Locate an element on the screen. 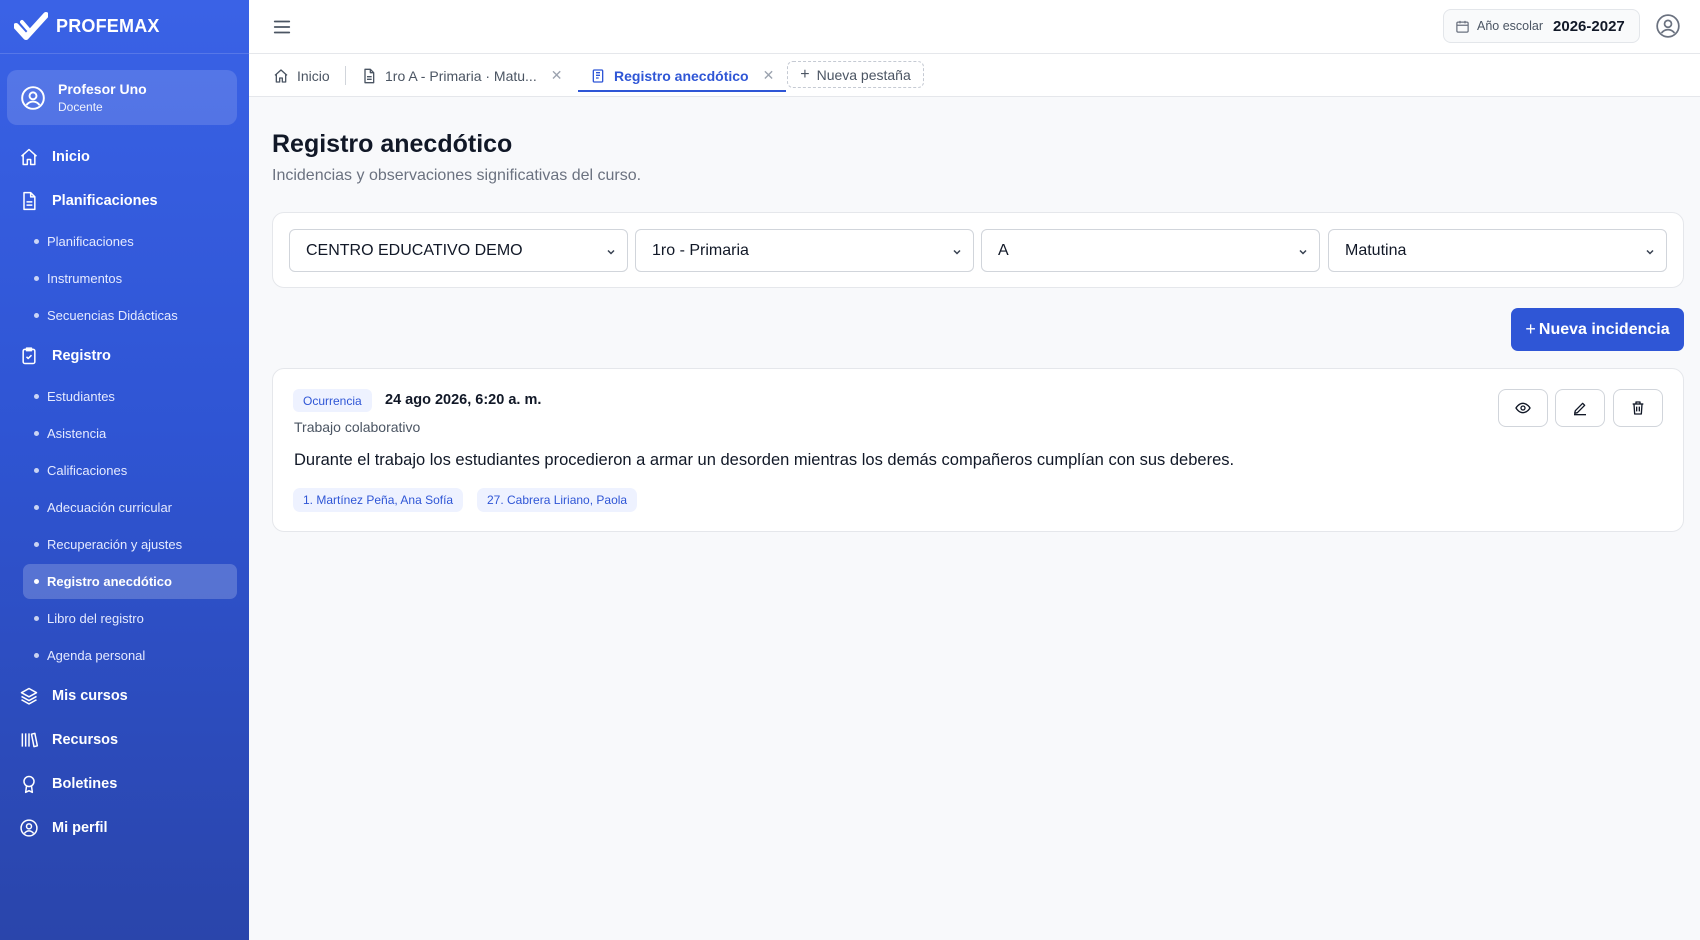 This screenshot has width=1700, height=940. home-icon is located at coordinates (29, 157).